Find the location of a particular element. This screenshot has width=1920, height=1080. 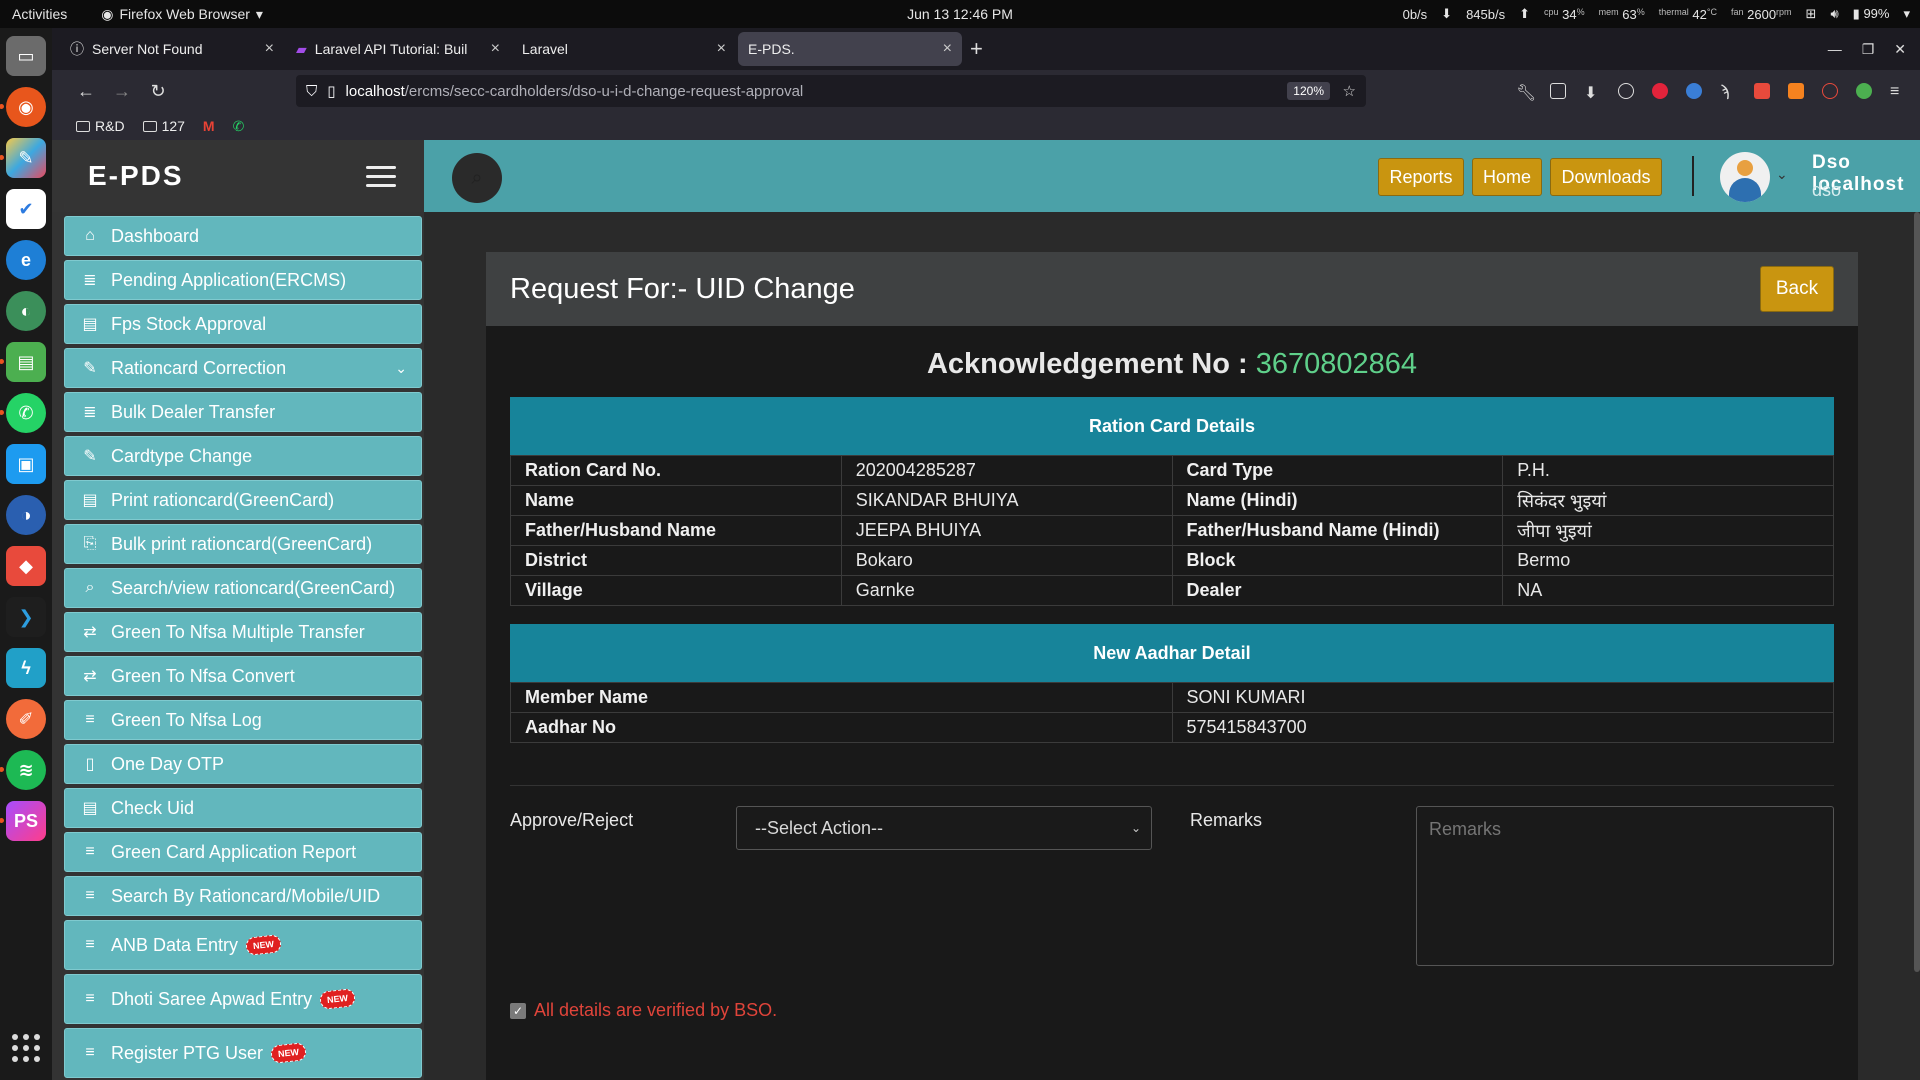

hamburger-menu-icon is located at coordinates (381, 176).